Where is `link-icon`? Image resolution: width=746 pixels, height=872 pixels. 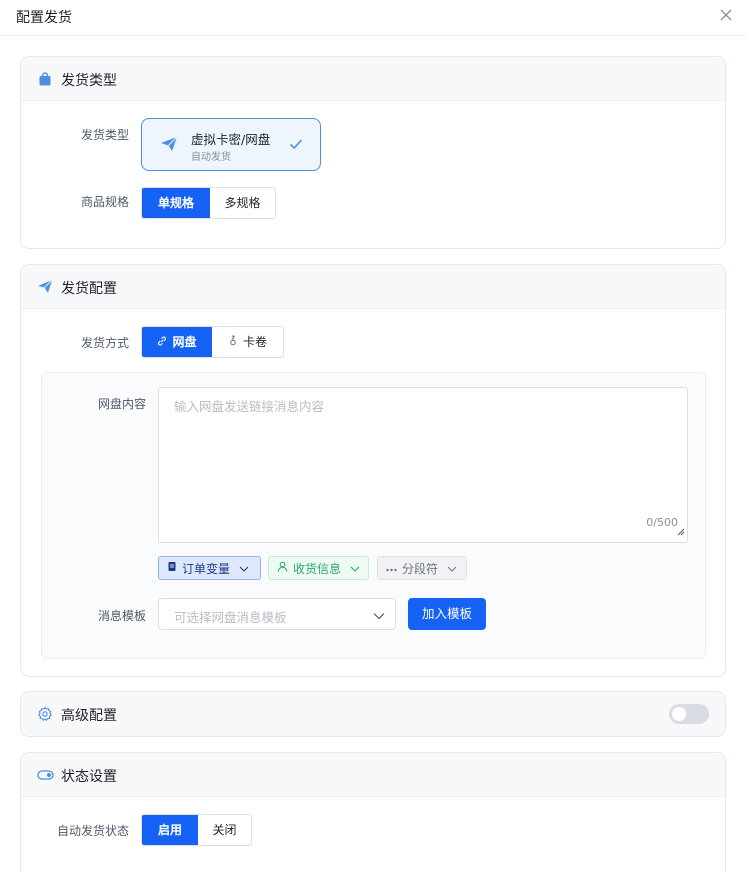 link-icon is located at coordinates (162, 342).